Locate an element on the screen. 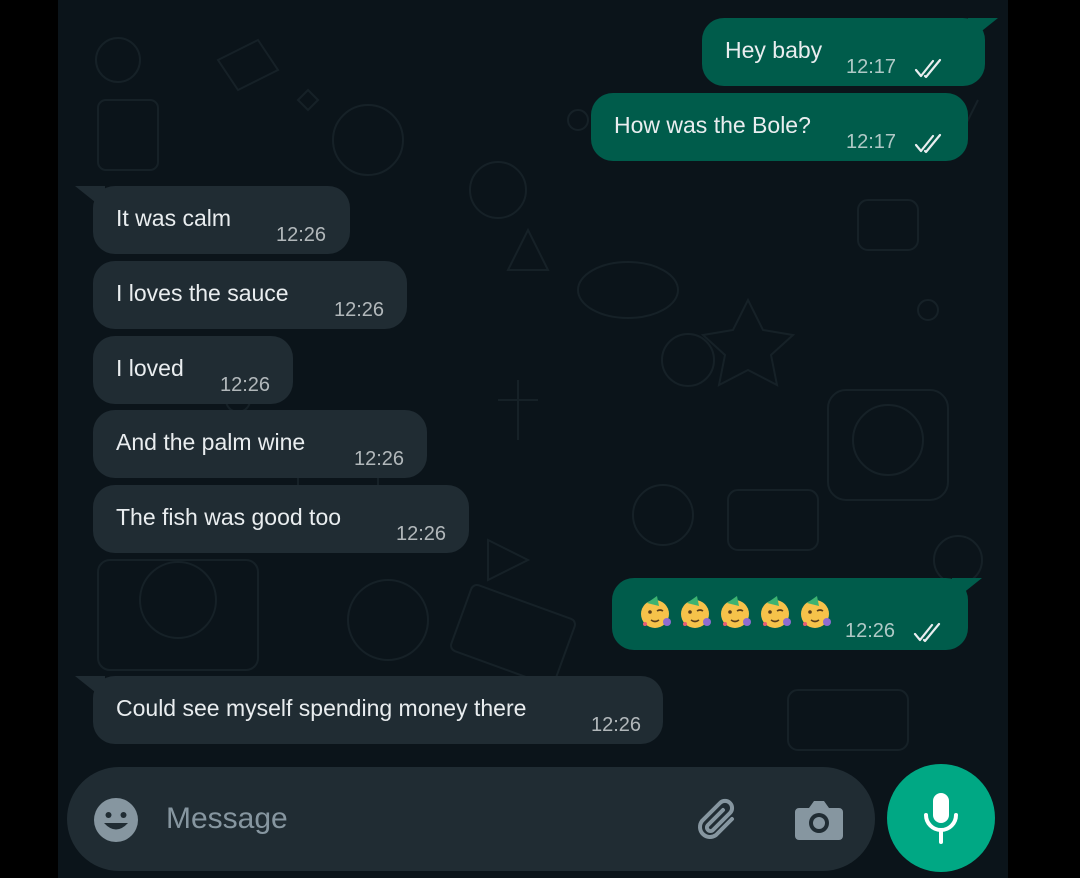 This screenshot has height=878, width=1080. message-composer: Message is located at coordinates (471, 819).